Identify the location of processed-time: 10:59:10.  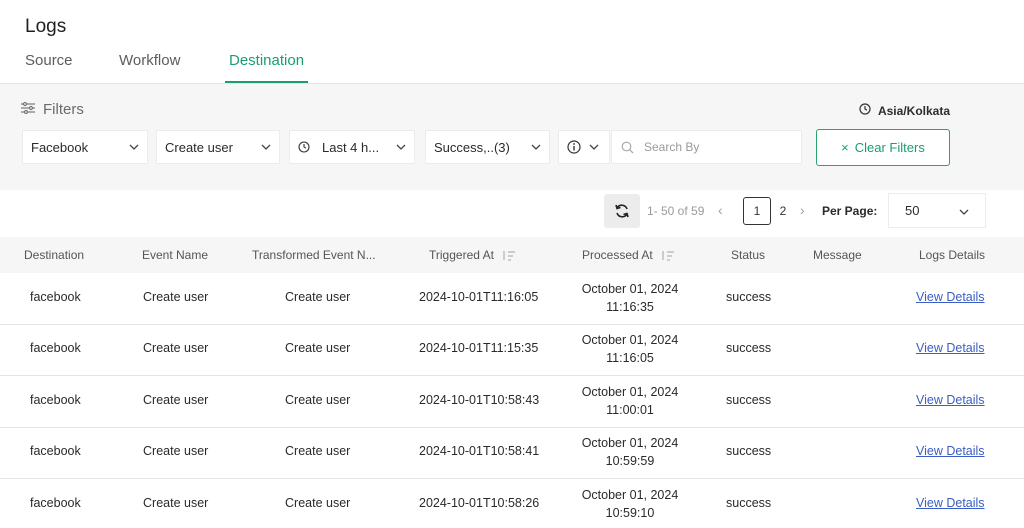
(630, 513).